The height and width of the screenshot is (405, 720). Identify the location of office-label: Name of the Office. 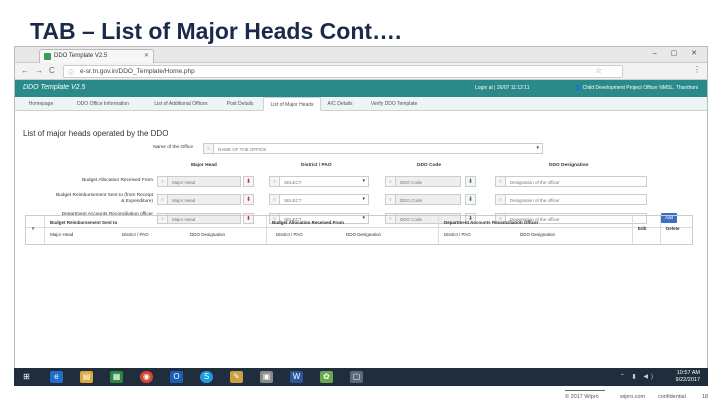
(173, 147).